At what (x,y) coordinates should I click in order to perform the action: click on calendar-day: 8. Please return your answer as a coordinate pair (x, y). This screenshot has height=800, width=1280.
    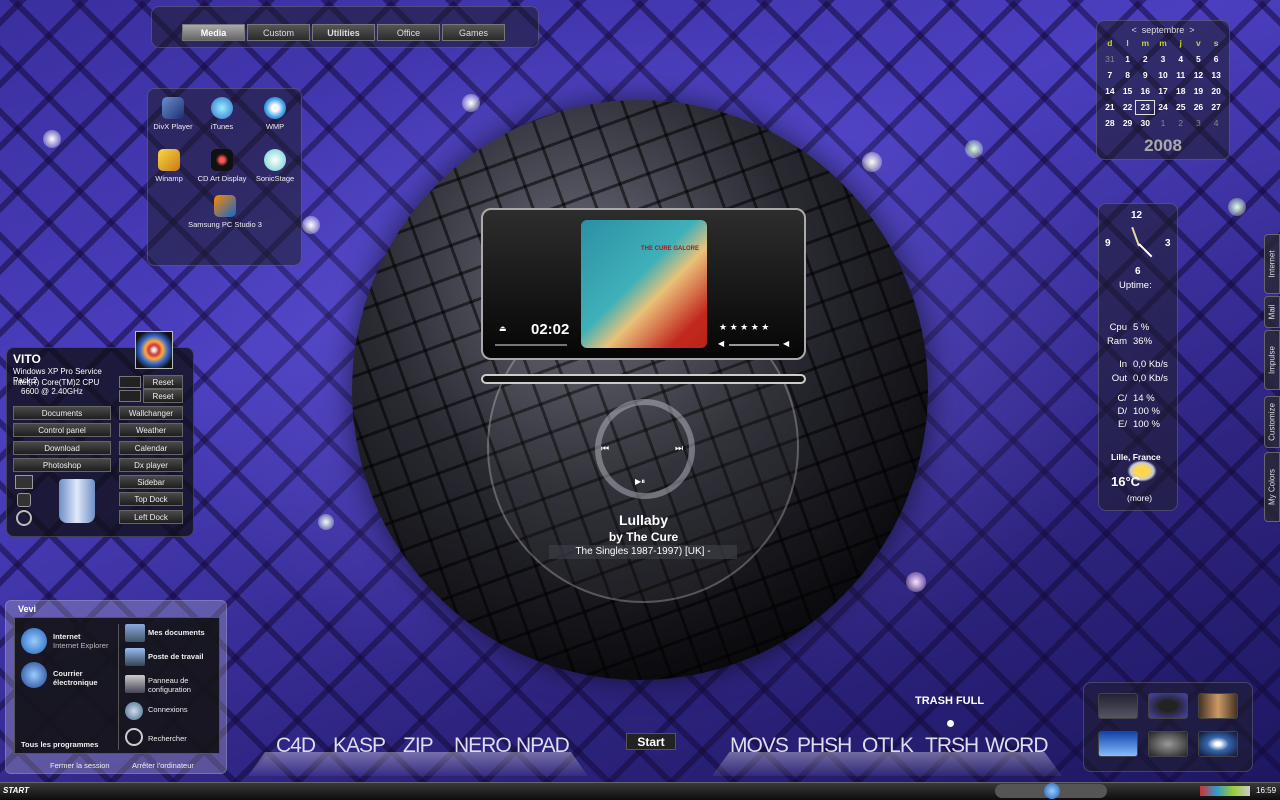
    Looking at the image, I should click on (1128, 75).